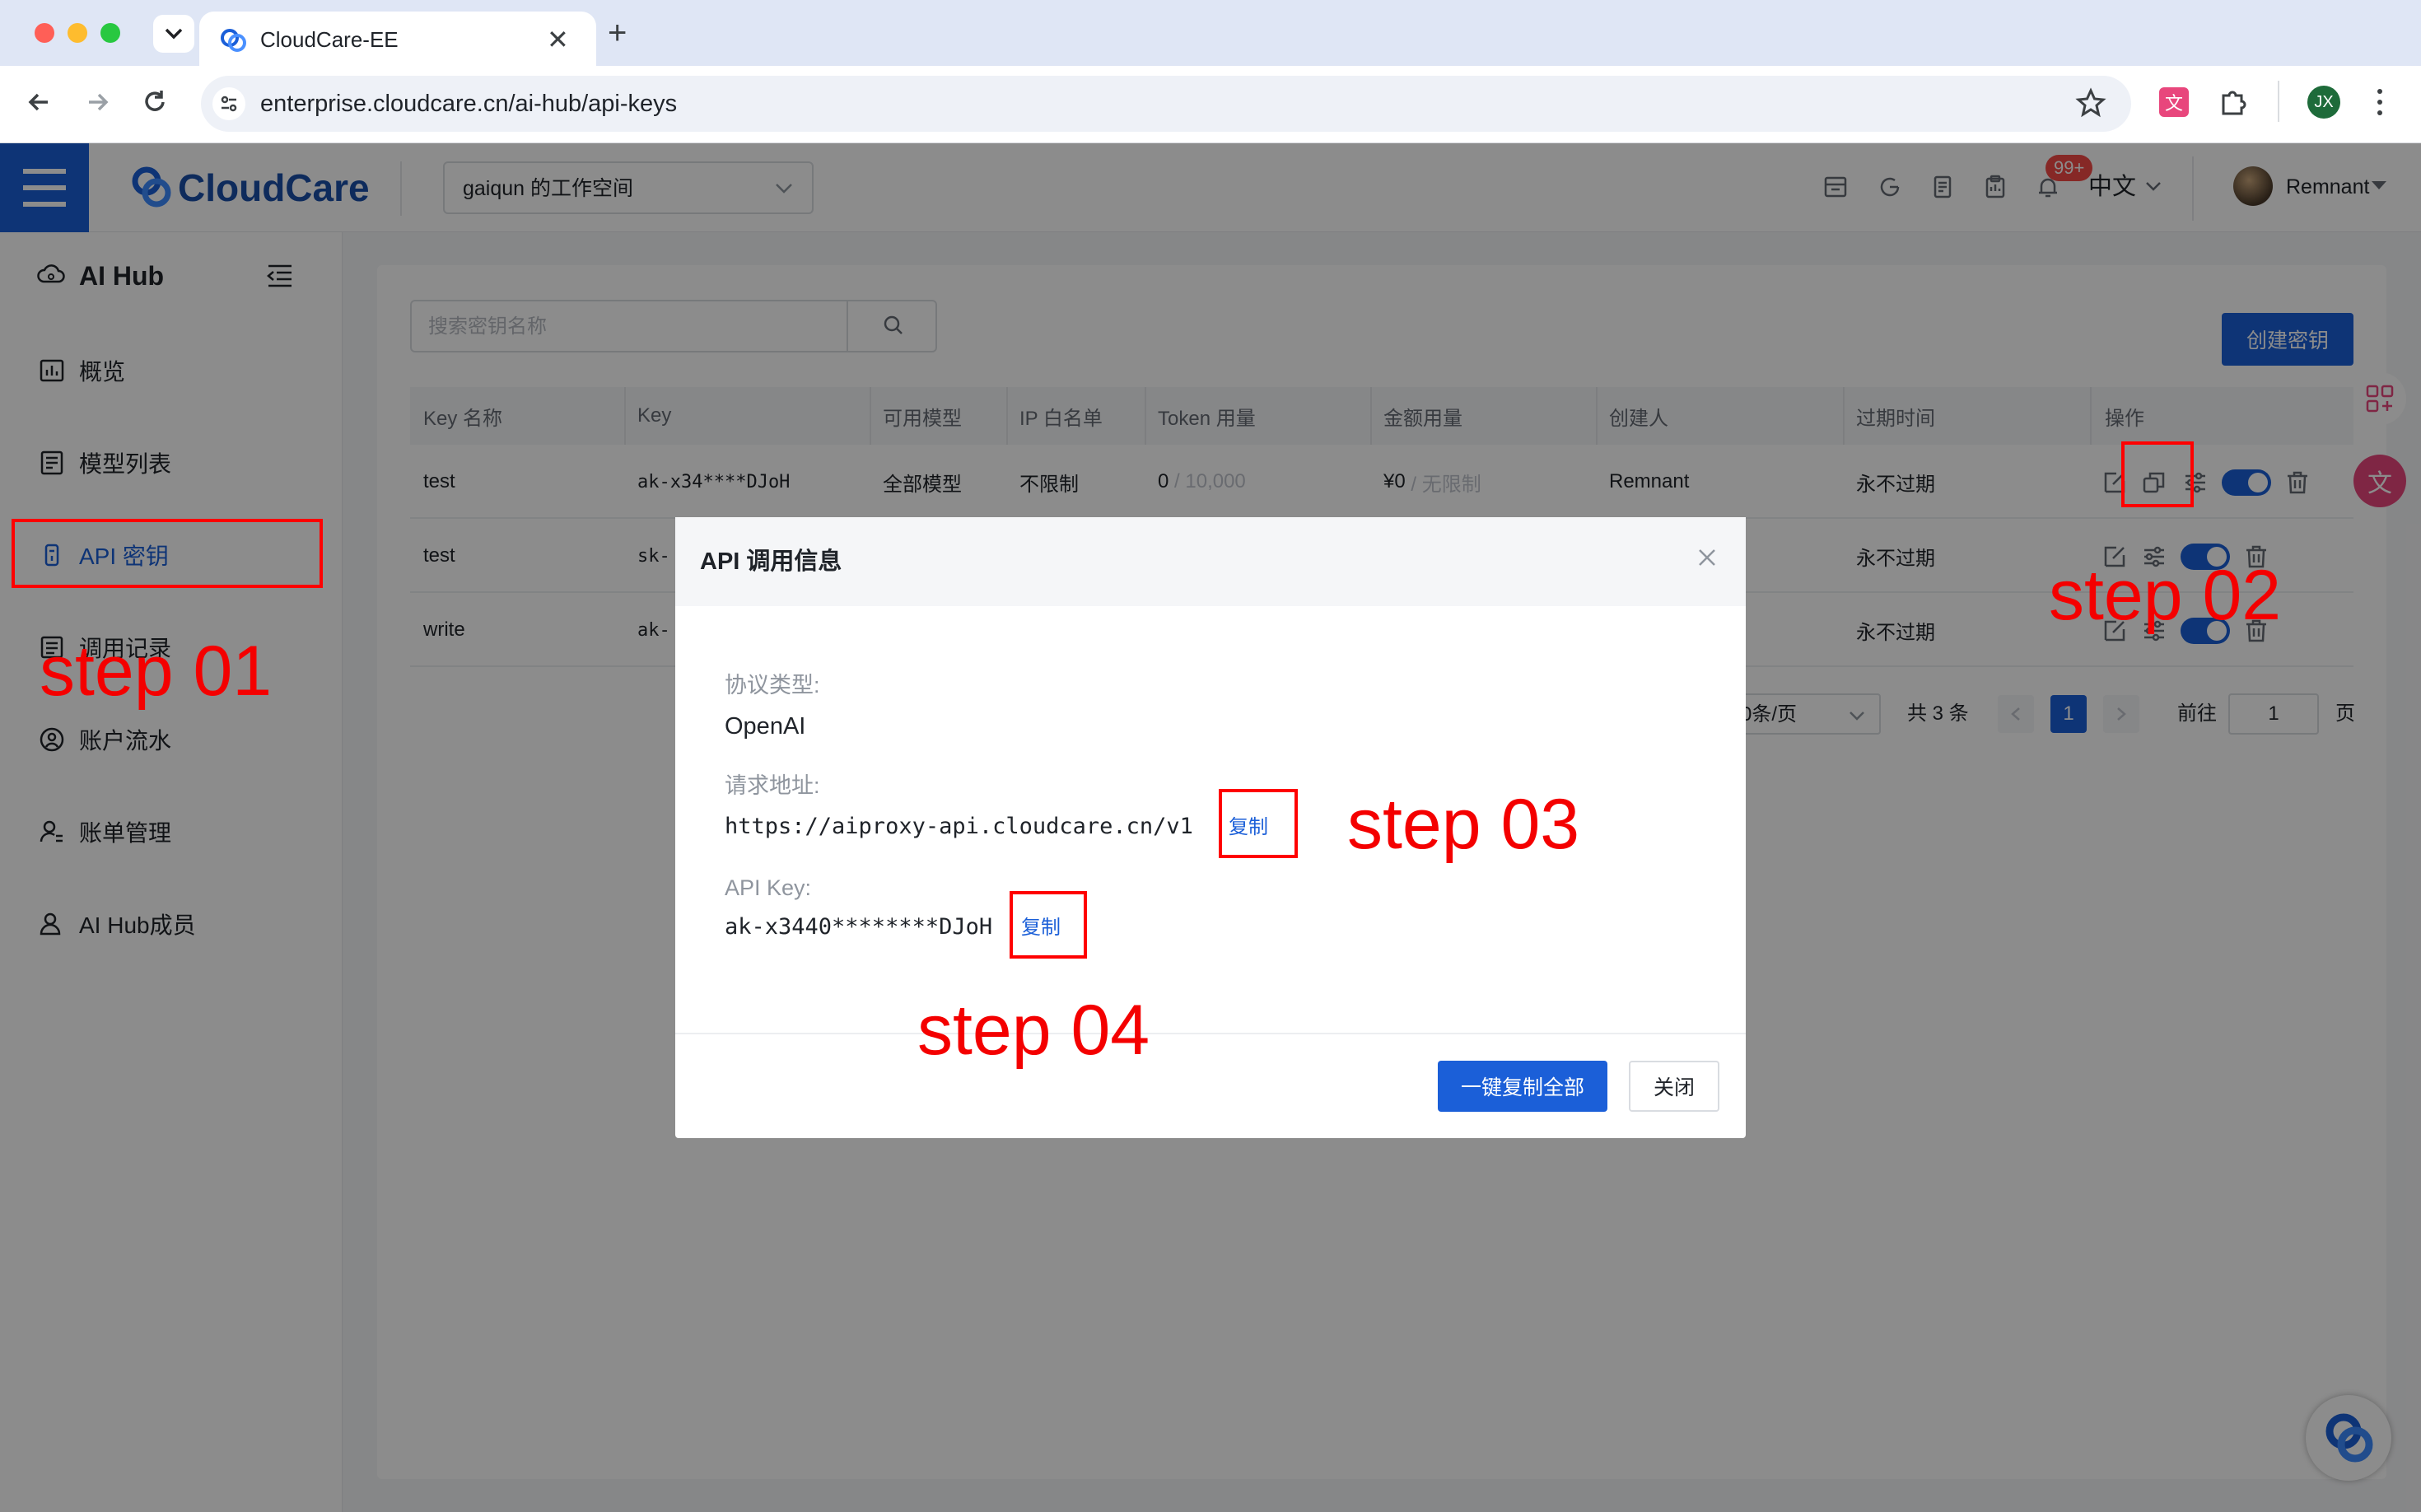 This screenshot has height=1512, width=2421. What do you see at coordinates (1048, 925) in the screenshot?
I see `annotation-box-step4` at bounding box center [1048, 925].